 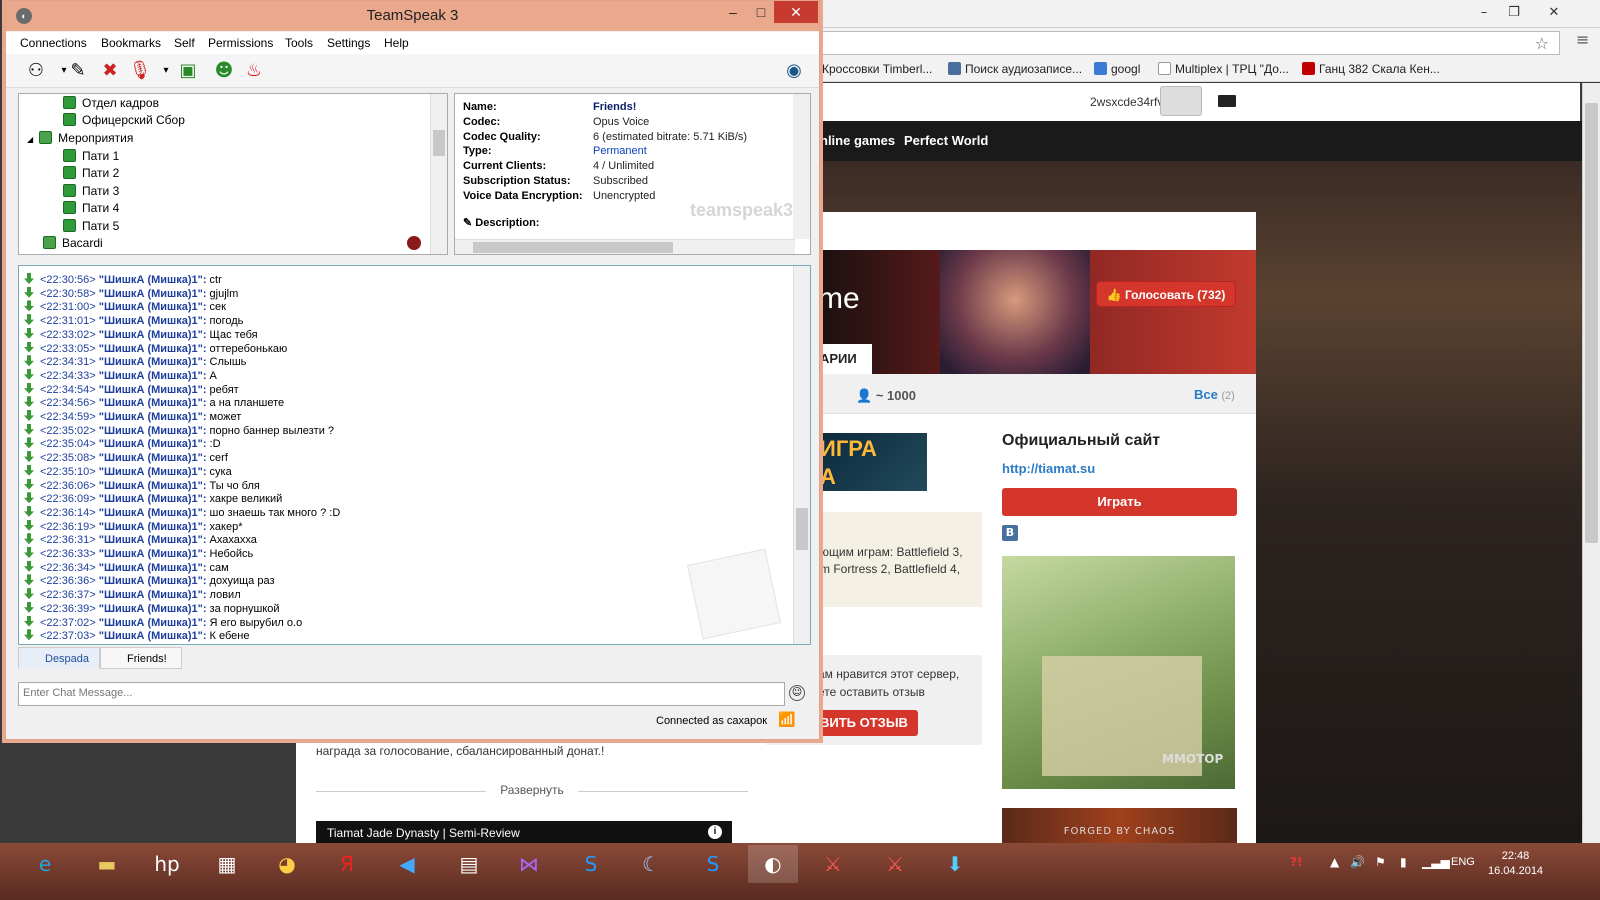 I want to click on username: 2wsxcde34rfv, so click(x=1126, y=102).